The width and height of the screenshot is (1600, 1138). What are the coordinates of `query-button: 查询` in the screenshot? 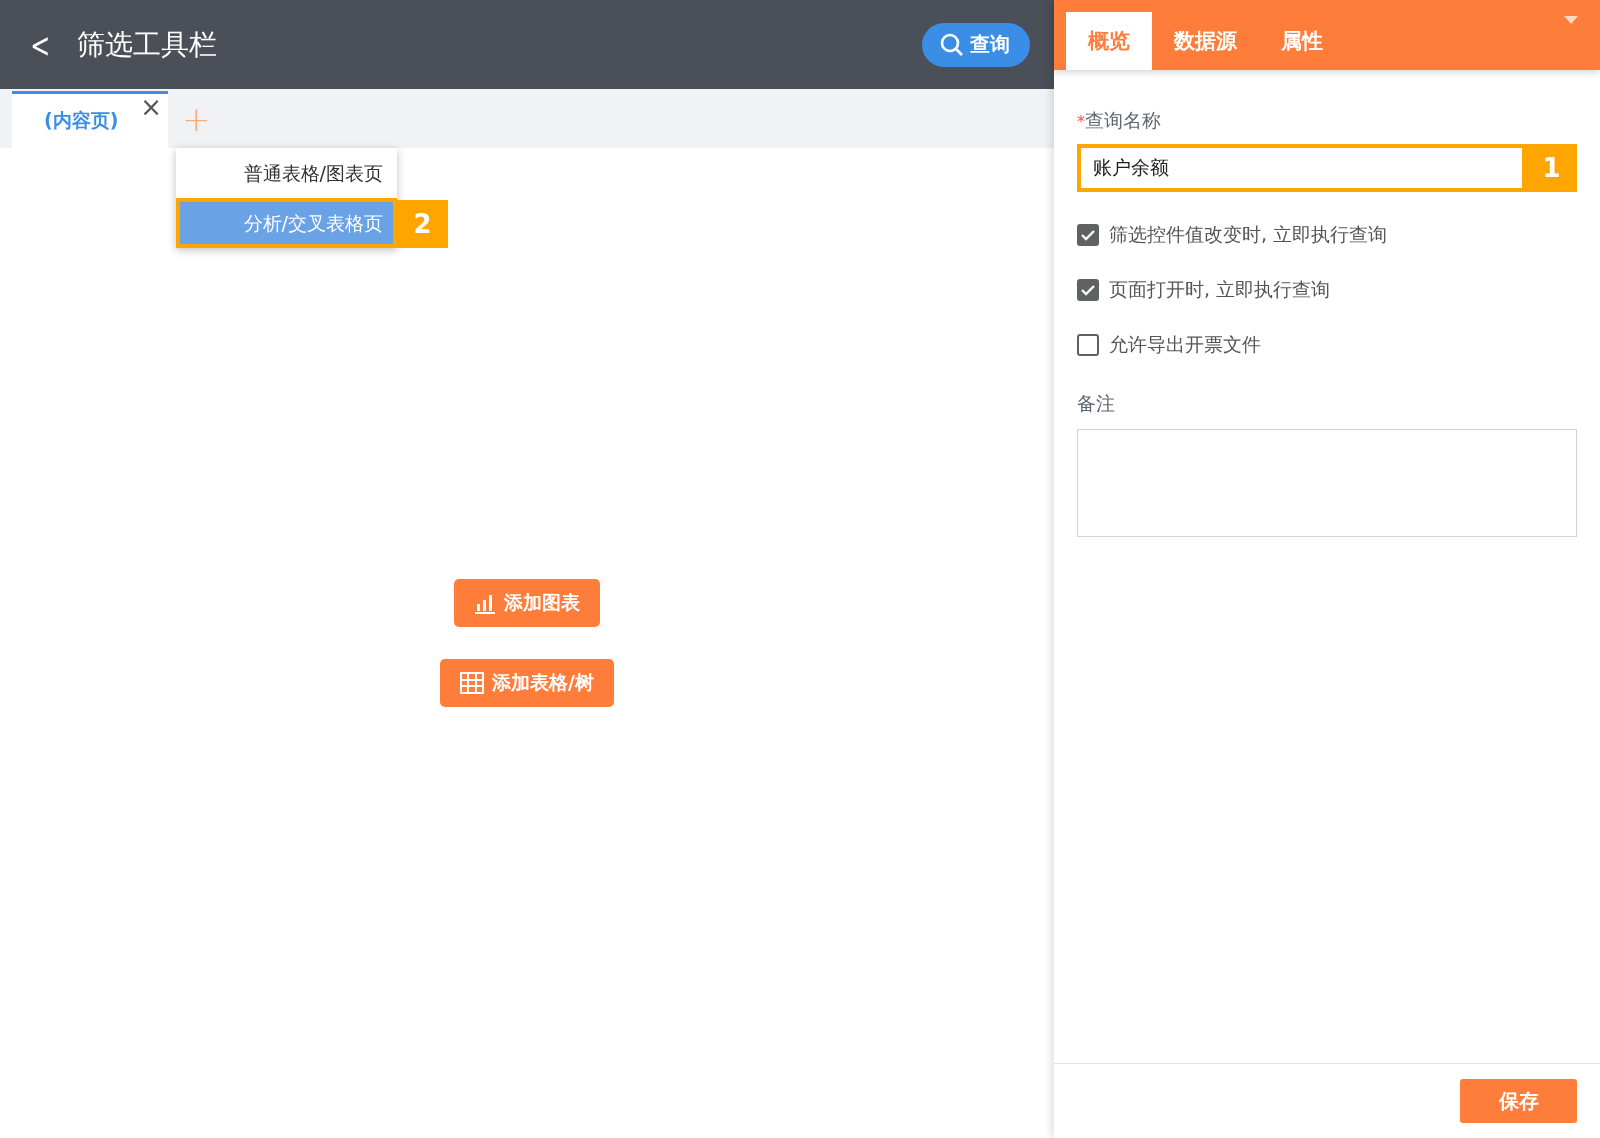 It's located at (976, 44).